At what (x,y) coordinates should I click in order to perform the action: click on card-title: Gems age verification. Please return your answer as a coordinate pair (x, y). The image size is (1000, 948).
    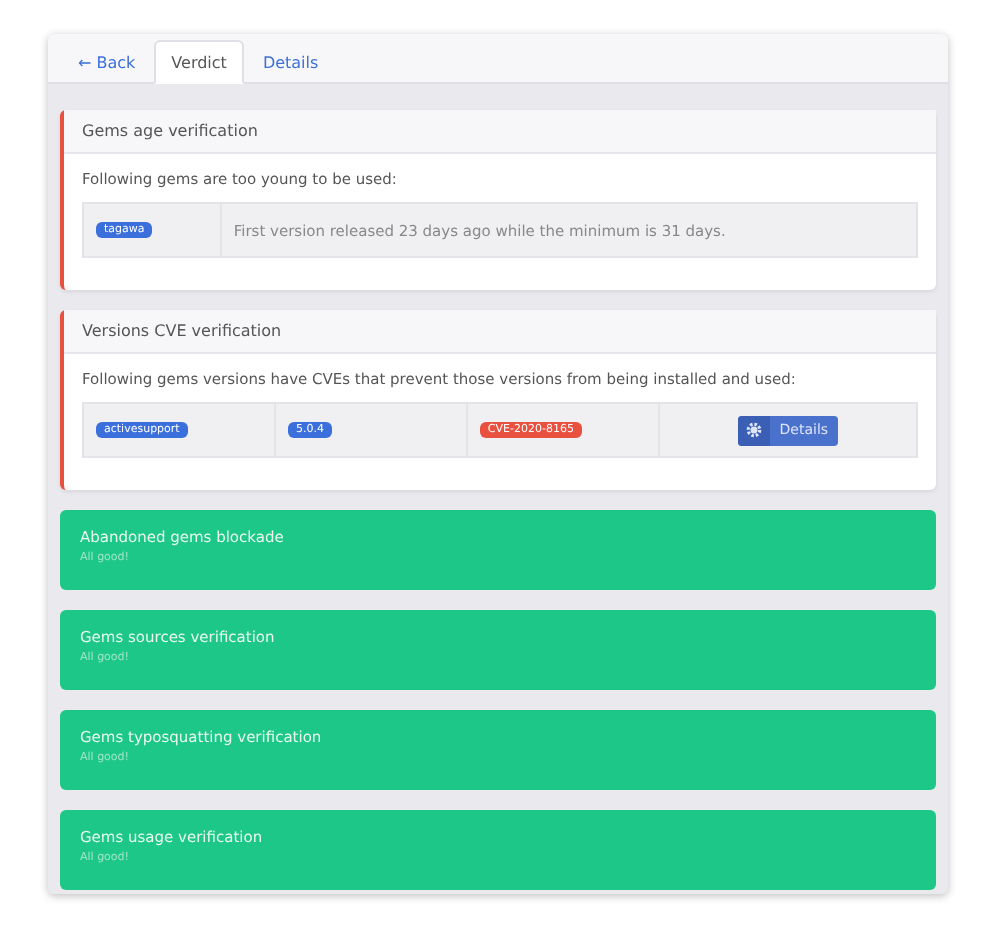
    Looking at the image, I should click on (500, 132).